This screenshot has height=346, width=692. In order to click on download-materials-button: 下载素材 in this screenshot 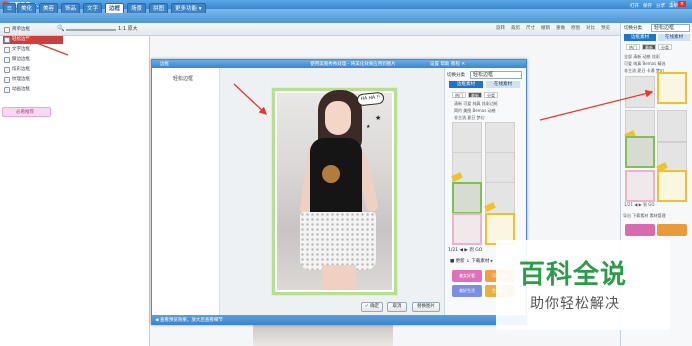, I will do `click(640, 215)`.